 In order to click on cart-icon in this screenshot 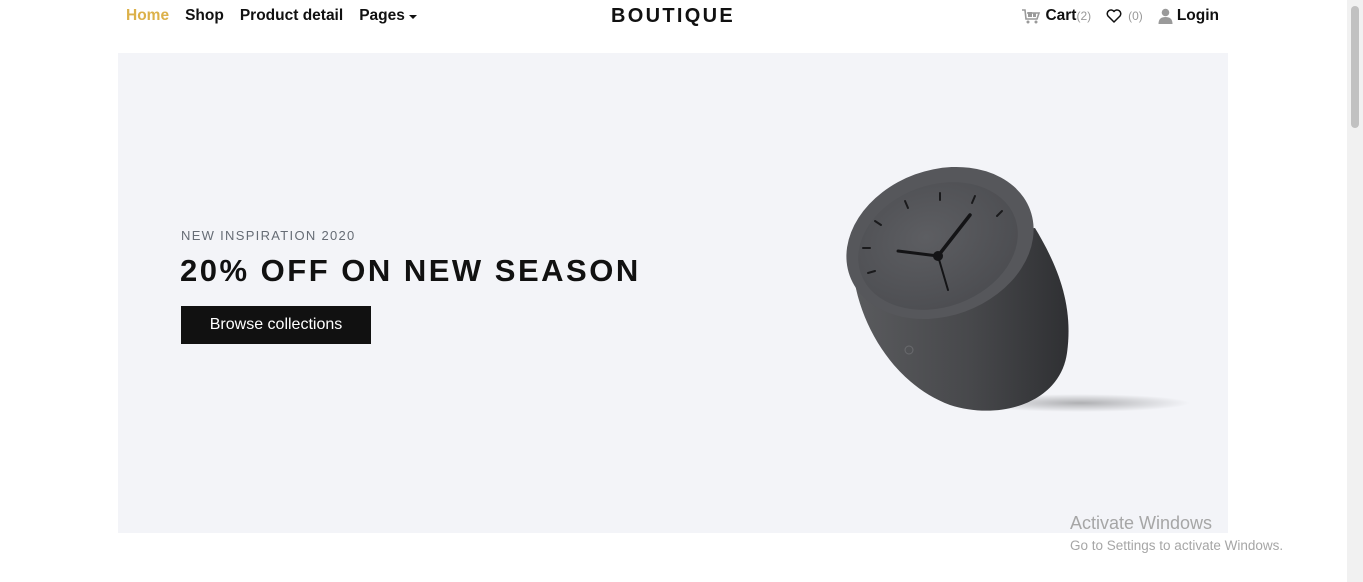, I will do `click(1031, 16)`.